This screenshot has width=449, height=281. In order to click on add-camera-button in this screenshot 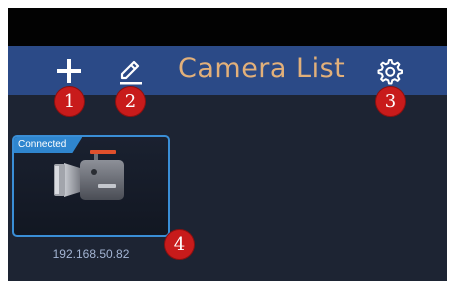, I will do `click(69, 71)`.